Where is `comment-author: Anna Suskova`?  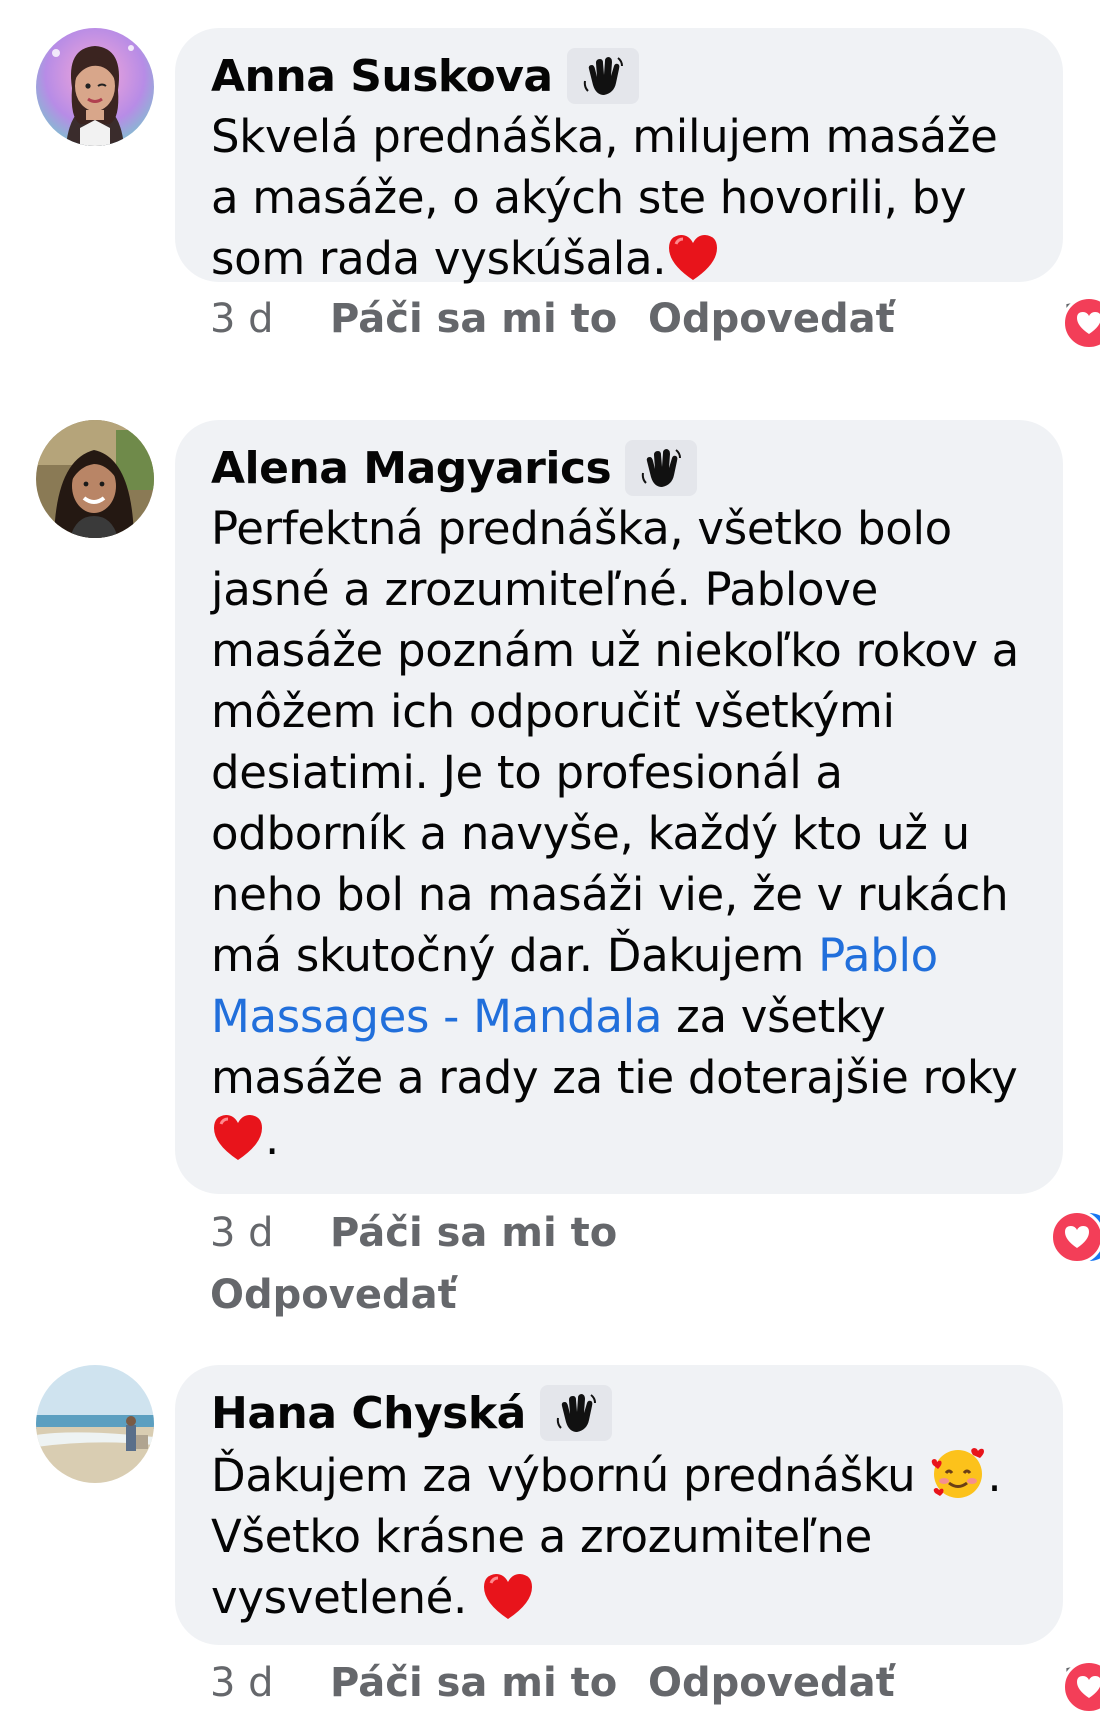 comment-author: Anna Suskova is located at coordinates (382, 76).